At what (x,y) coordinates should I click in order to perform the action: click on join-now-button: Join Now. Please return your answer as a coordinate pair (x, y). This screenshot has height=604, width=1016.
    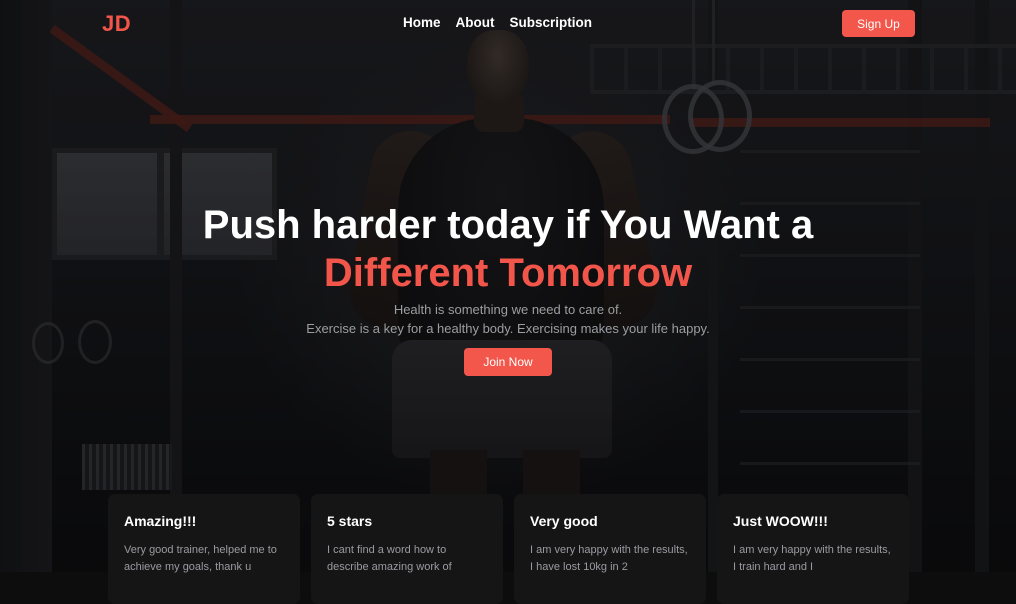
    Looking at the image, I should click on (508, 362).